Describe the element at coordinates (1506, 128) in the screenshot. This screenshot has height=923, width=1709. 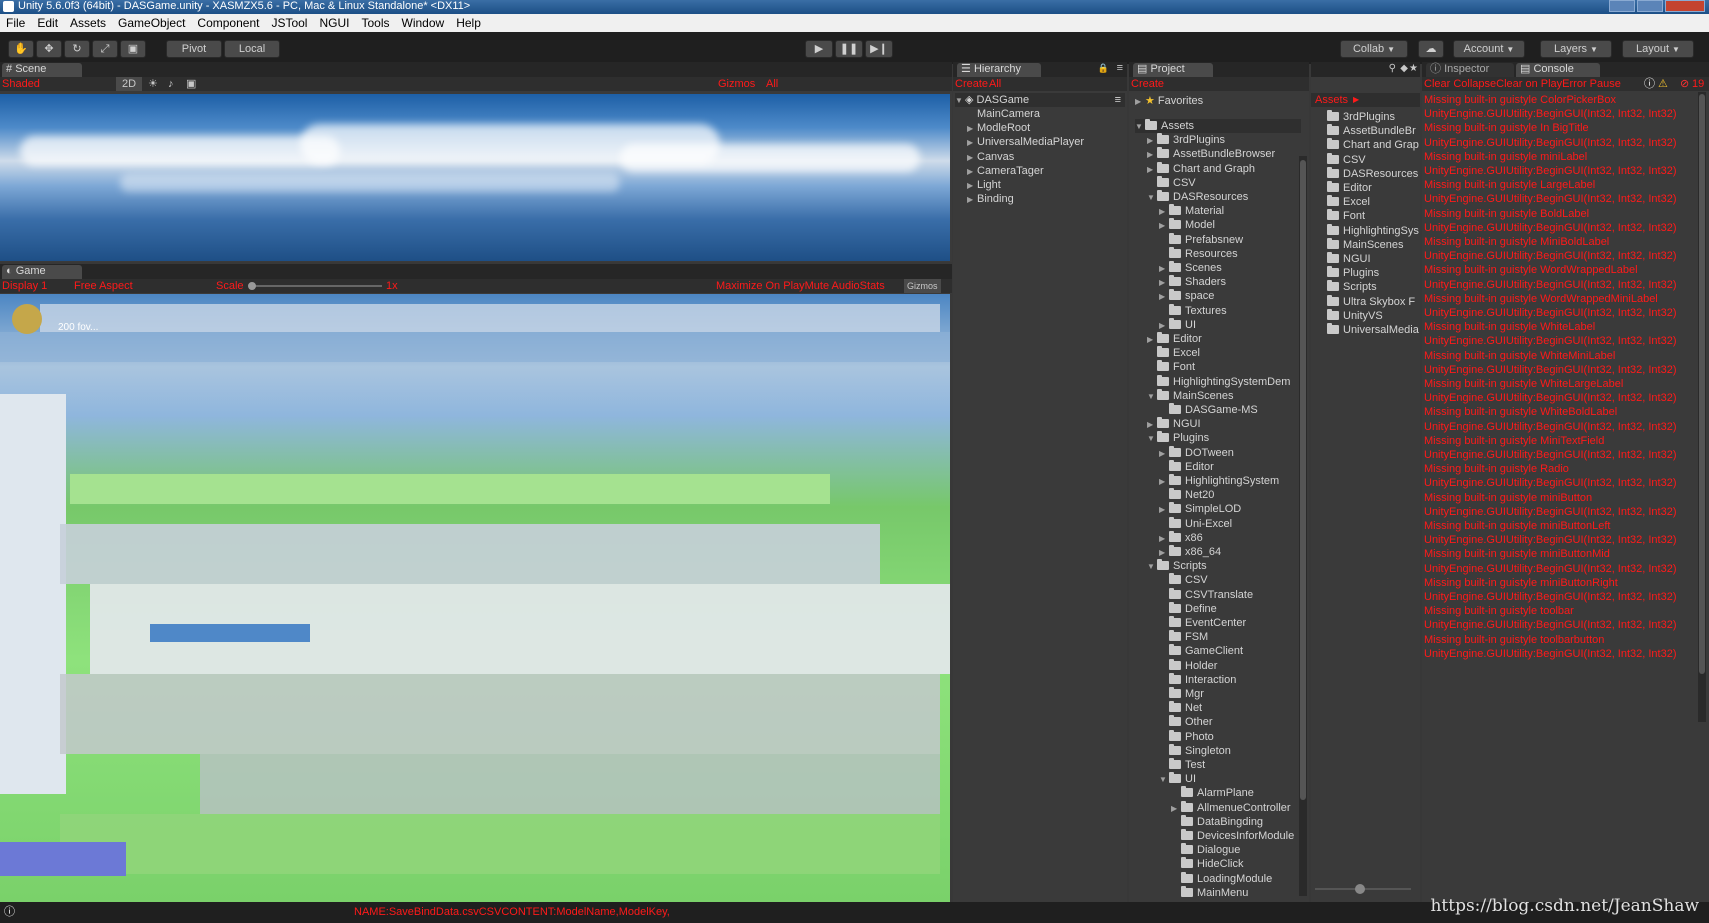
I see `console-log-line: Missing built-in guistyle In BigTitle` at that location.